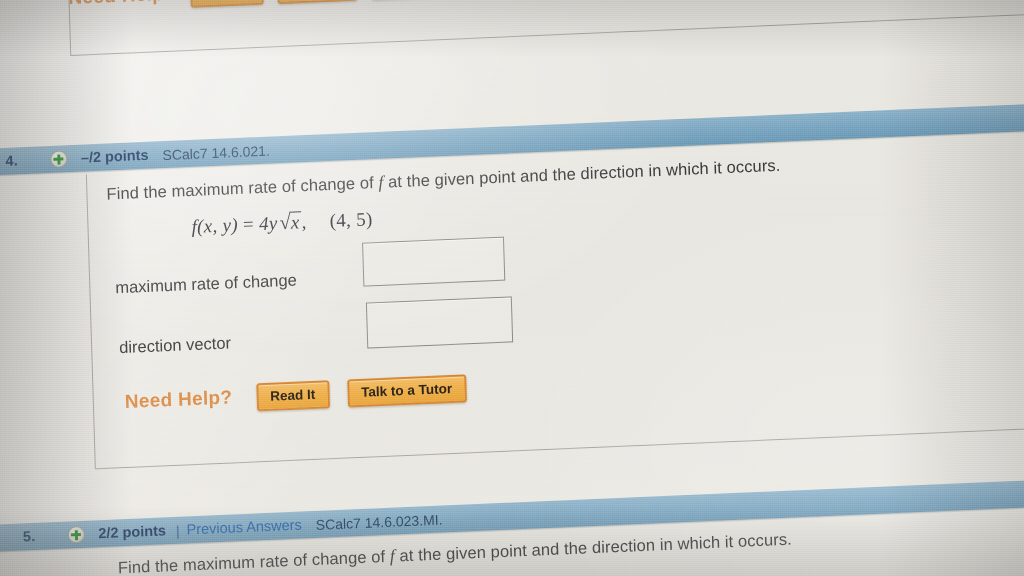 This screenshot has height=576, width=1024. I want to click on formula-comma: ,, so click(304, 223).